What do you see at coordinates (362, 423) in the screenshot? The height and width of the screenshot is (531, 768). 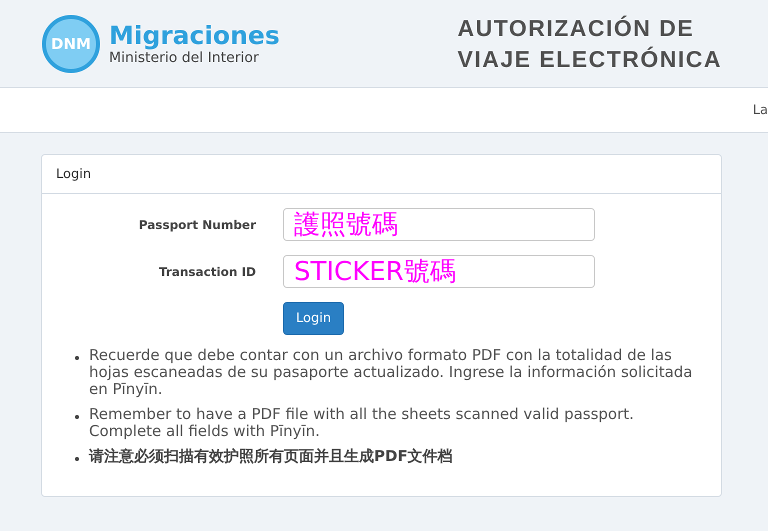 I see `note-text: Remember to have a PDF file with all the sheets scanned valid passport. Complete all fields with Pīnyīn.` at bounding box center [362, 423].